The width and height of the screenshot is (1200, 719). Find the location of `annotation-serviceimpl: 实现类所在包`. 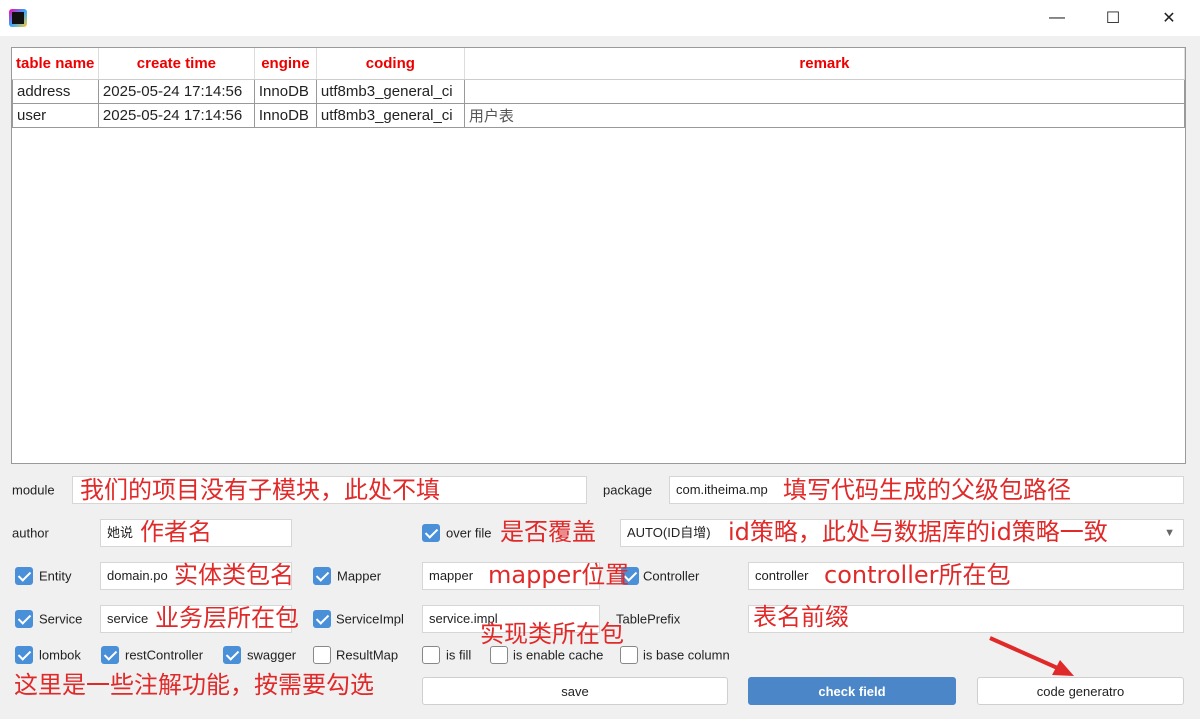

annotation-serviceimpl: 实现类所在包 is located at coordinates (552, 634).